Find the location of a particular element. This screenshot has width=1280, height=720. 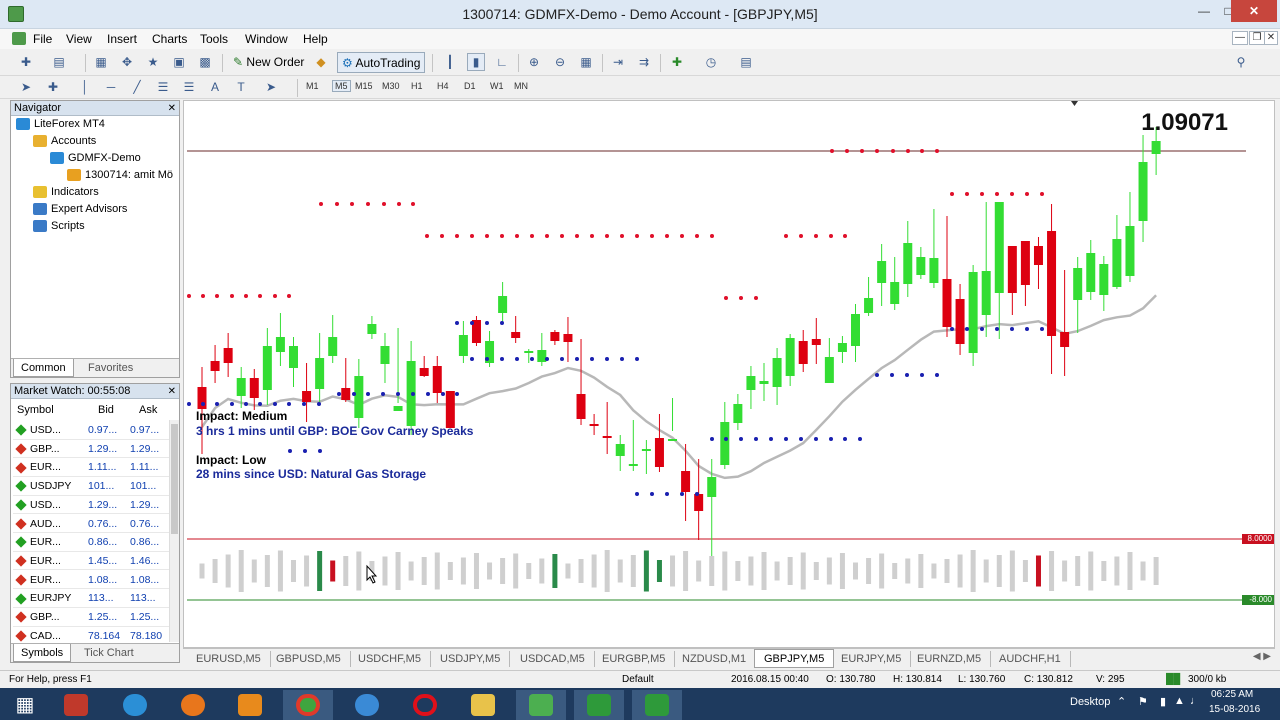

tf-d1: D1 is located at coordinates (470, 86).